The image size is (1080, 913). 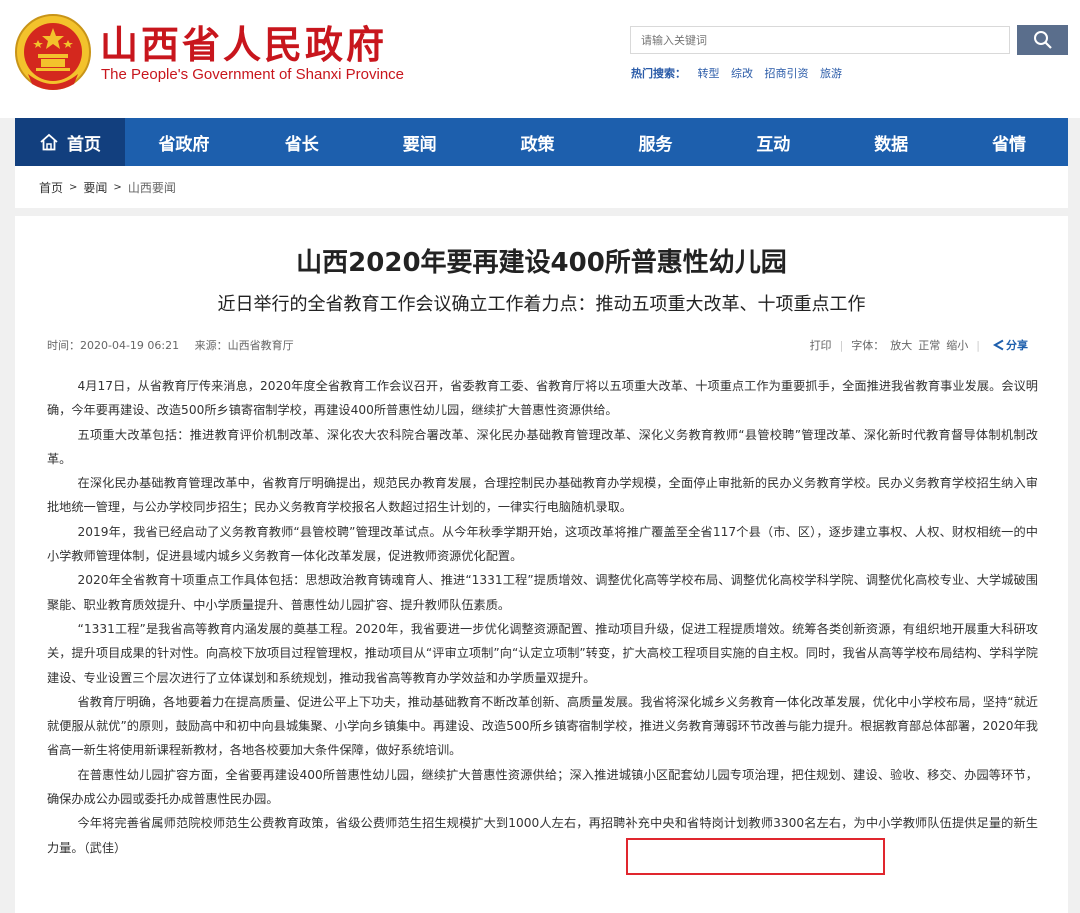 What do you see at coordinates (831, 73) in the screenshot?
I see `hot-search-item: 旅游` at bounding box center [831, 73].